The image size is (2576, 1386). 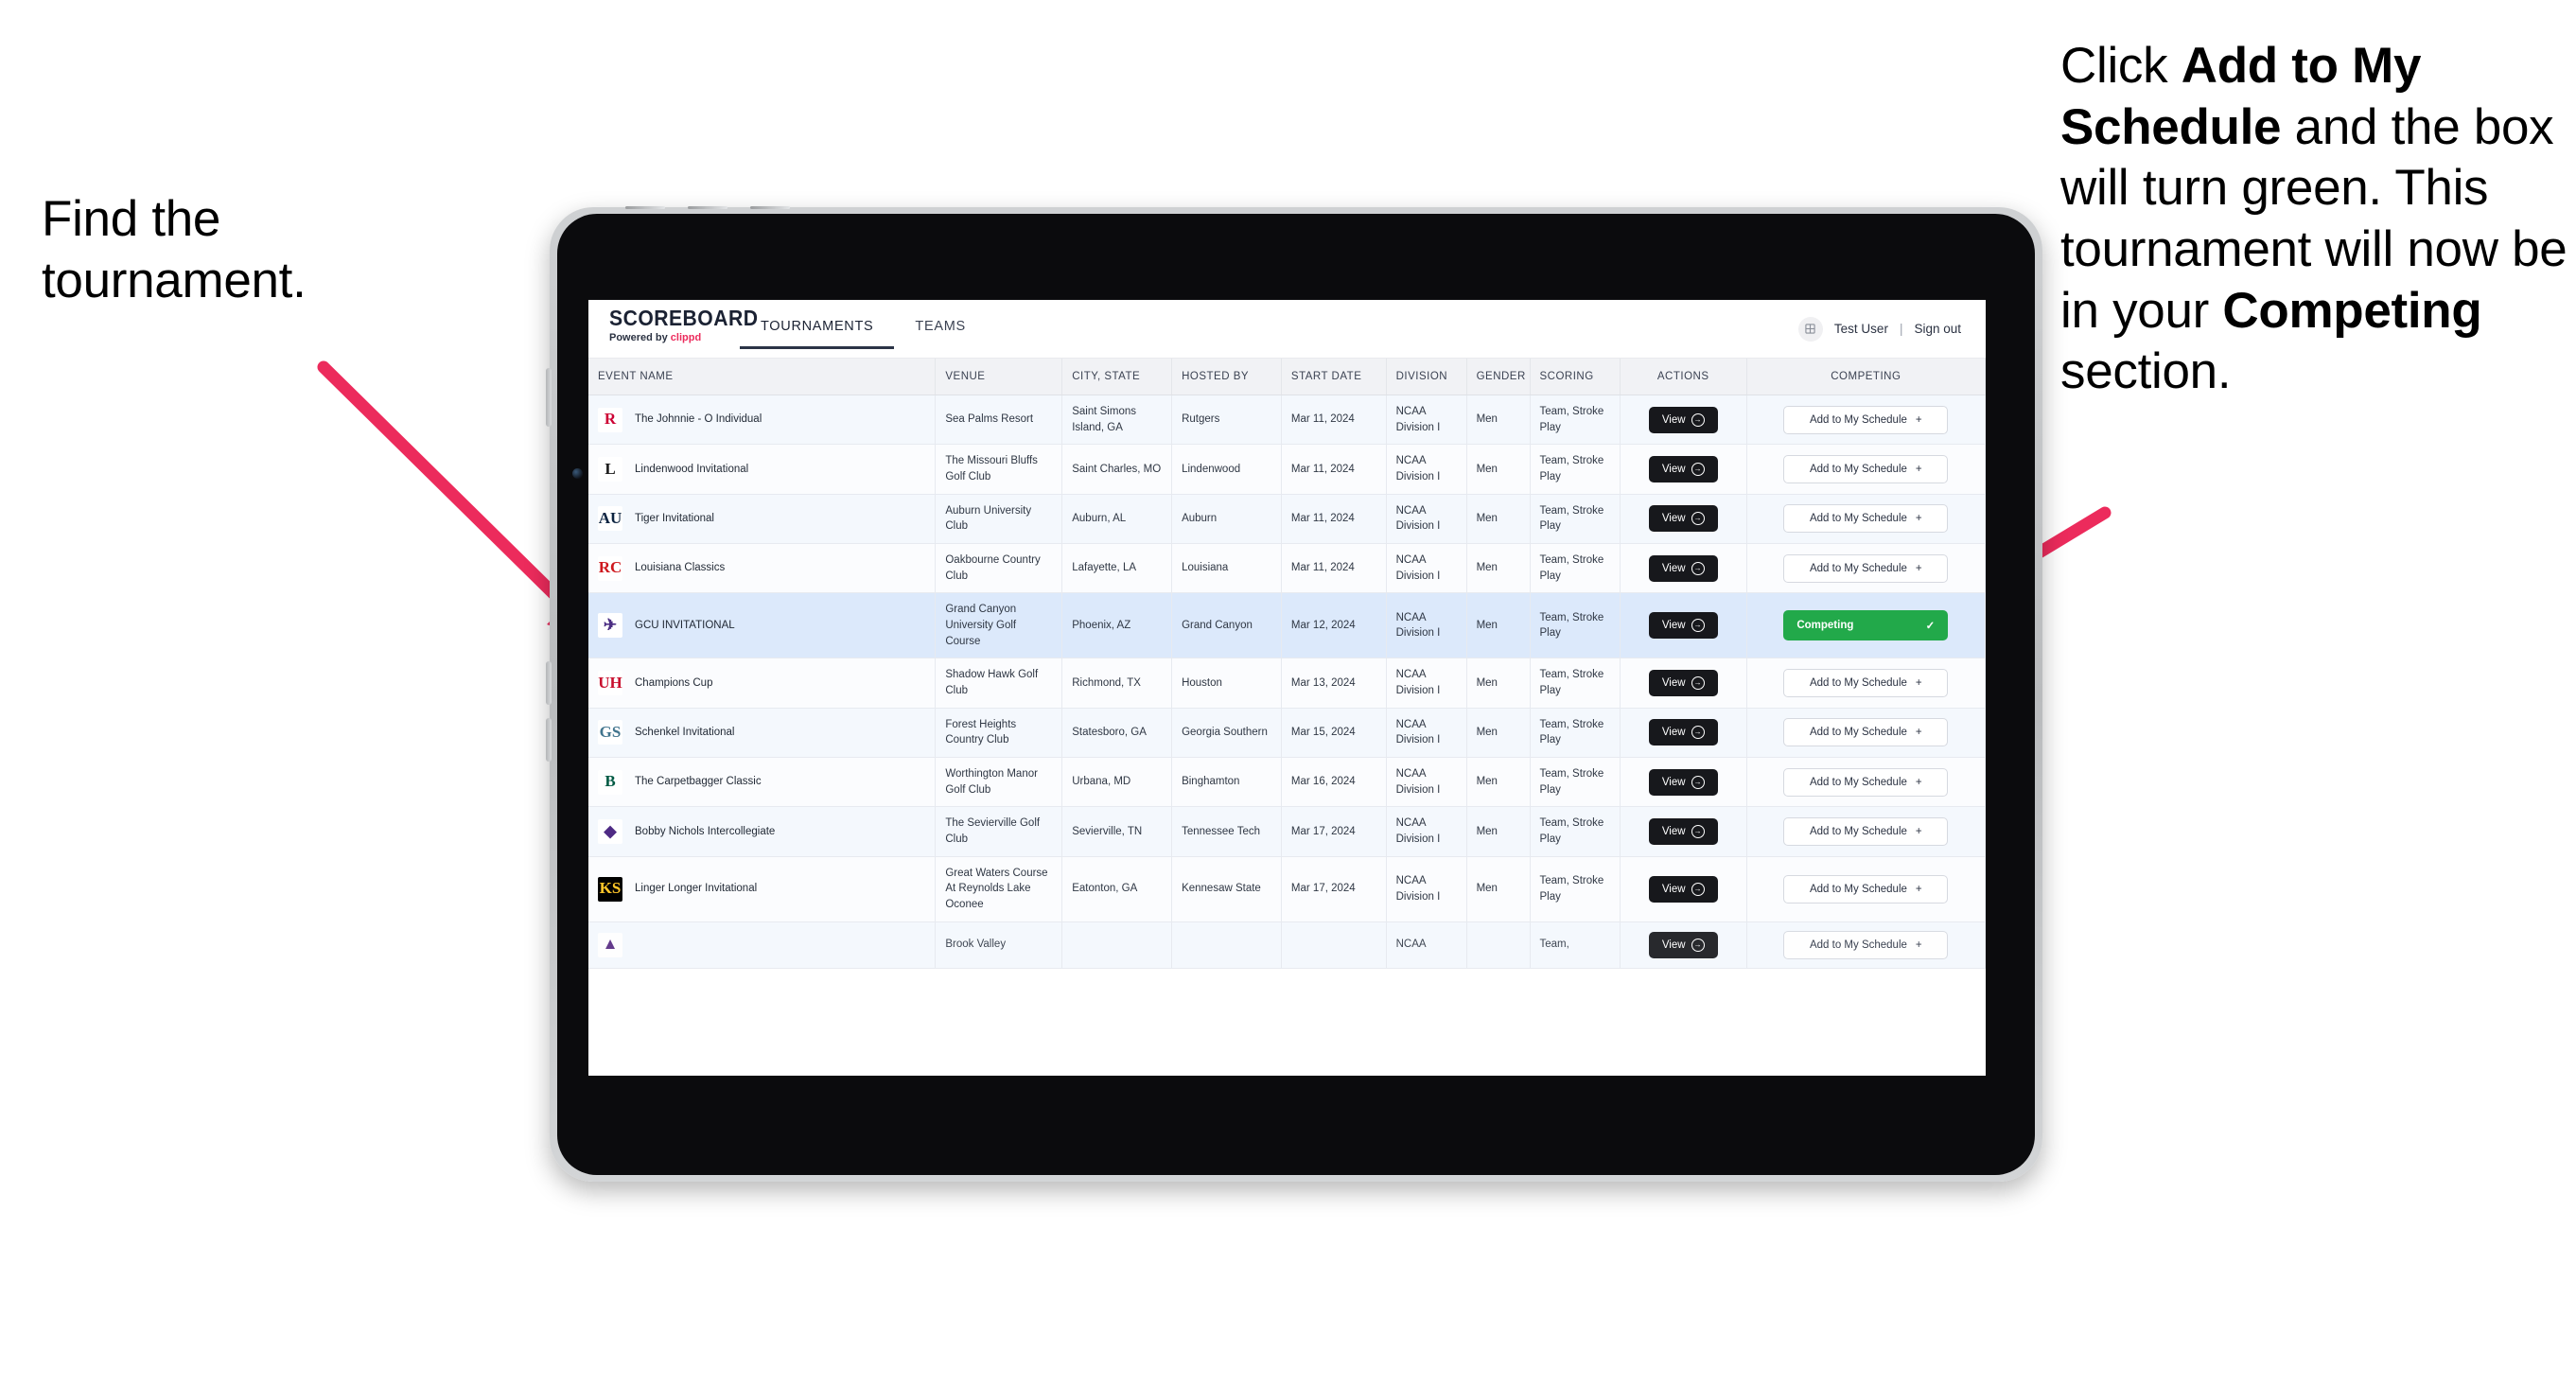 What do you see at coordinates (1674, 889) in the screenshot?
I see `view-button-label: View` at bounding box center [1674, 889].